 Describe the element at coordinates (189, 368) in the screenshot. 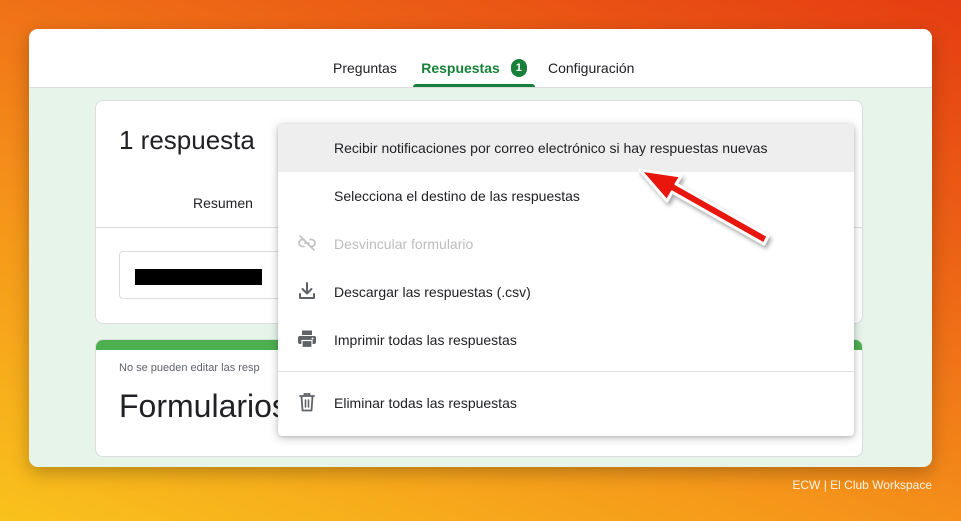

I see `not-editable-note: No se pueden editar las resp` at that location.